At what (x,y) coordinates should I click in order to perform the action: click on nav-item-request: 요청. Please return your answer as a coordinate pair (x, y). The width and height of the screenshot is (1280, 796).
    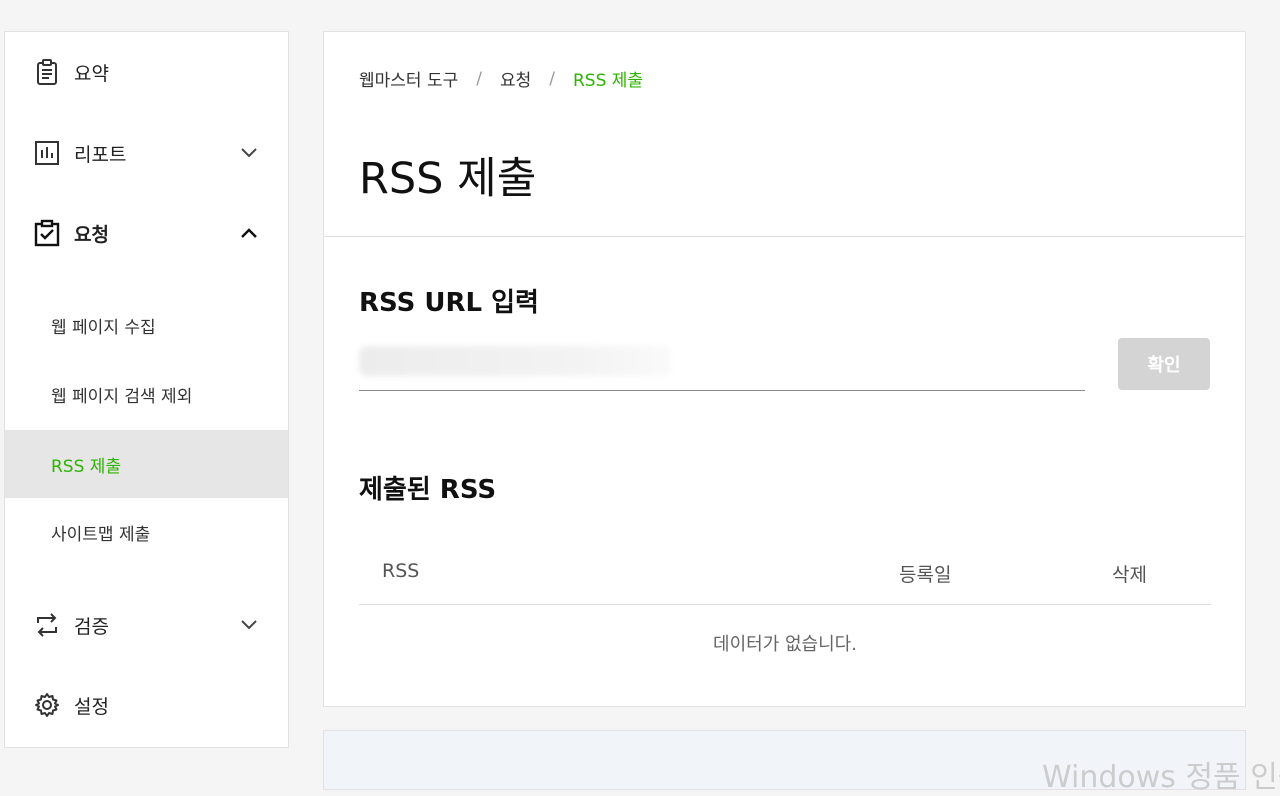
    Looking at the image, I should click on (146, 233).